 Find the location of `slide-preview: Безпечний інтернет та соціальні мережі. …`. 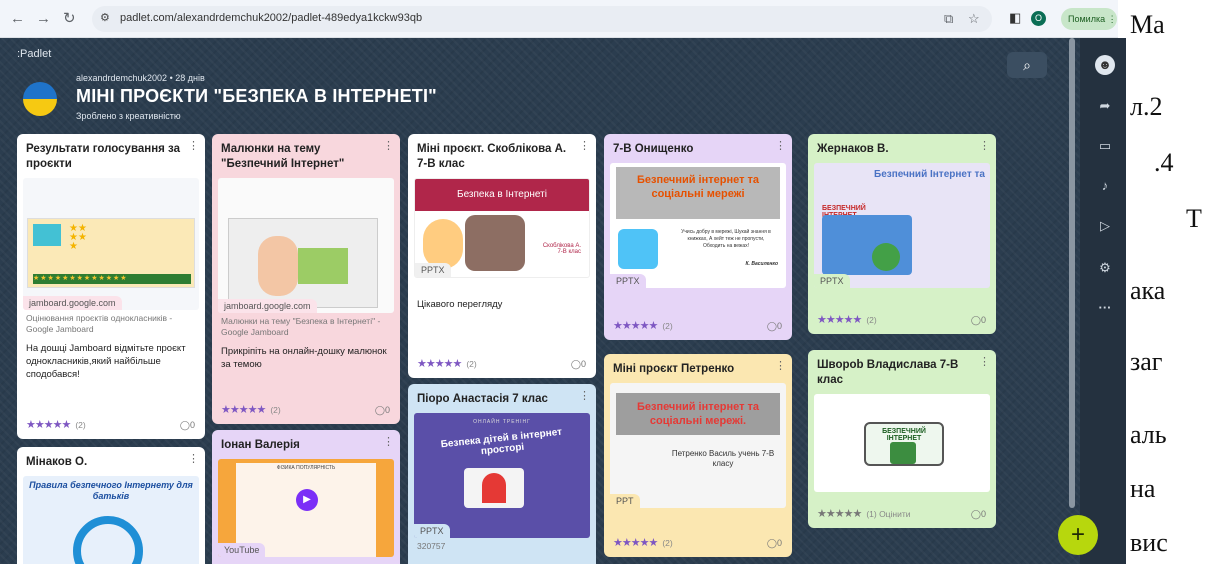

slide-preview: Безпечний інтернет та соціальні мережі. … is located at coordinates (698, 445).